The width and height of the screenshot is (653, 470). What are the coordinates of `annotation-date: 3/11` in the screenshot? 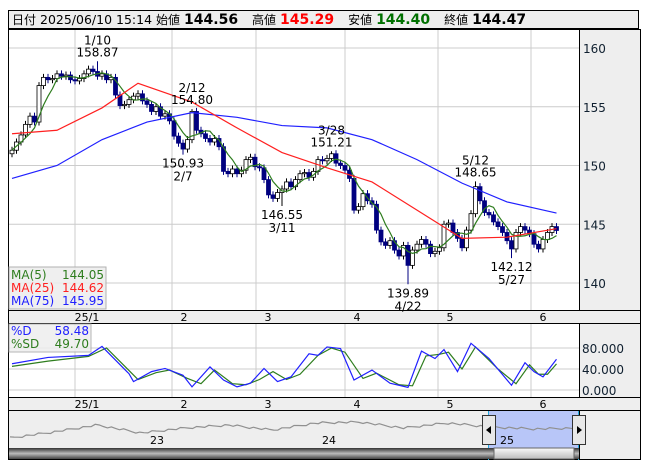 It's located at (282, 228).